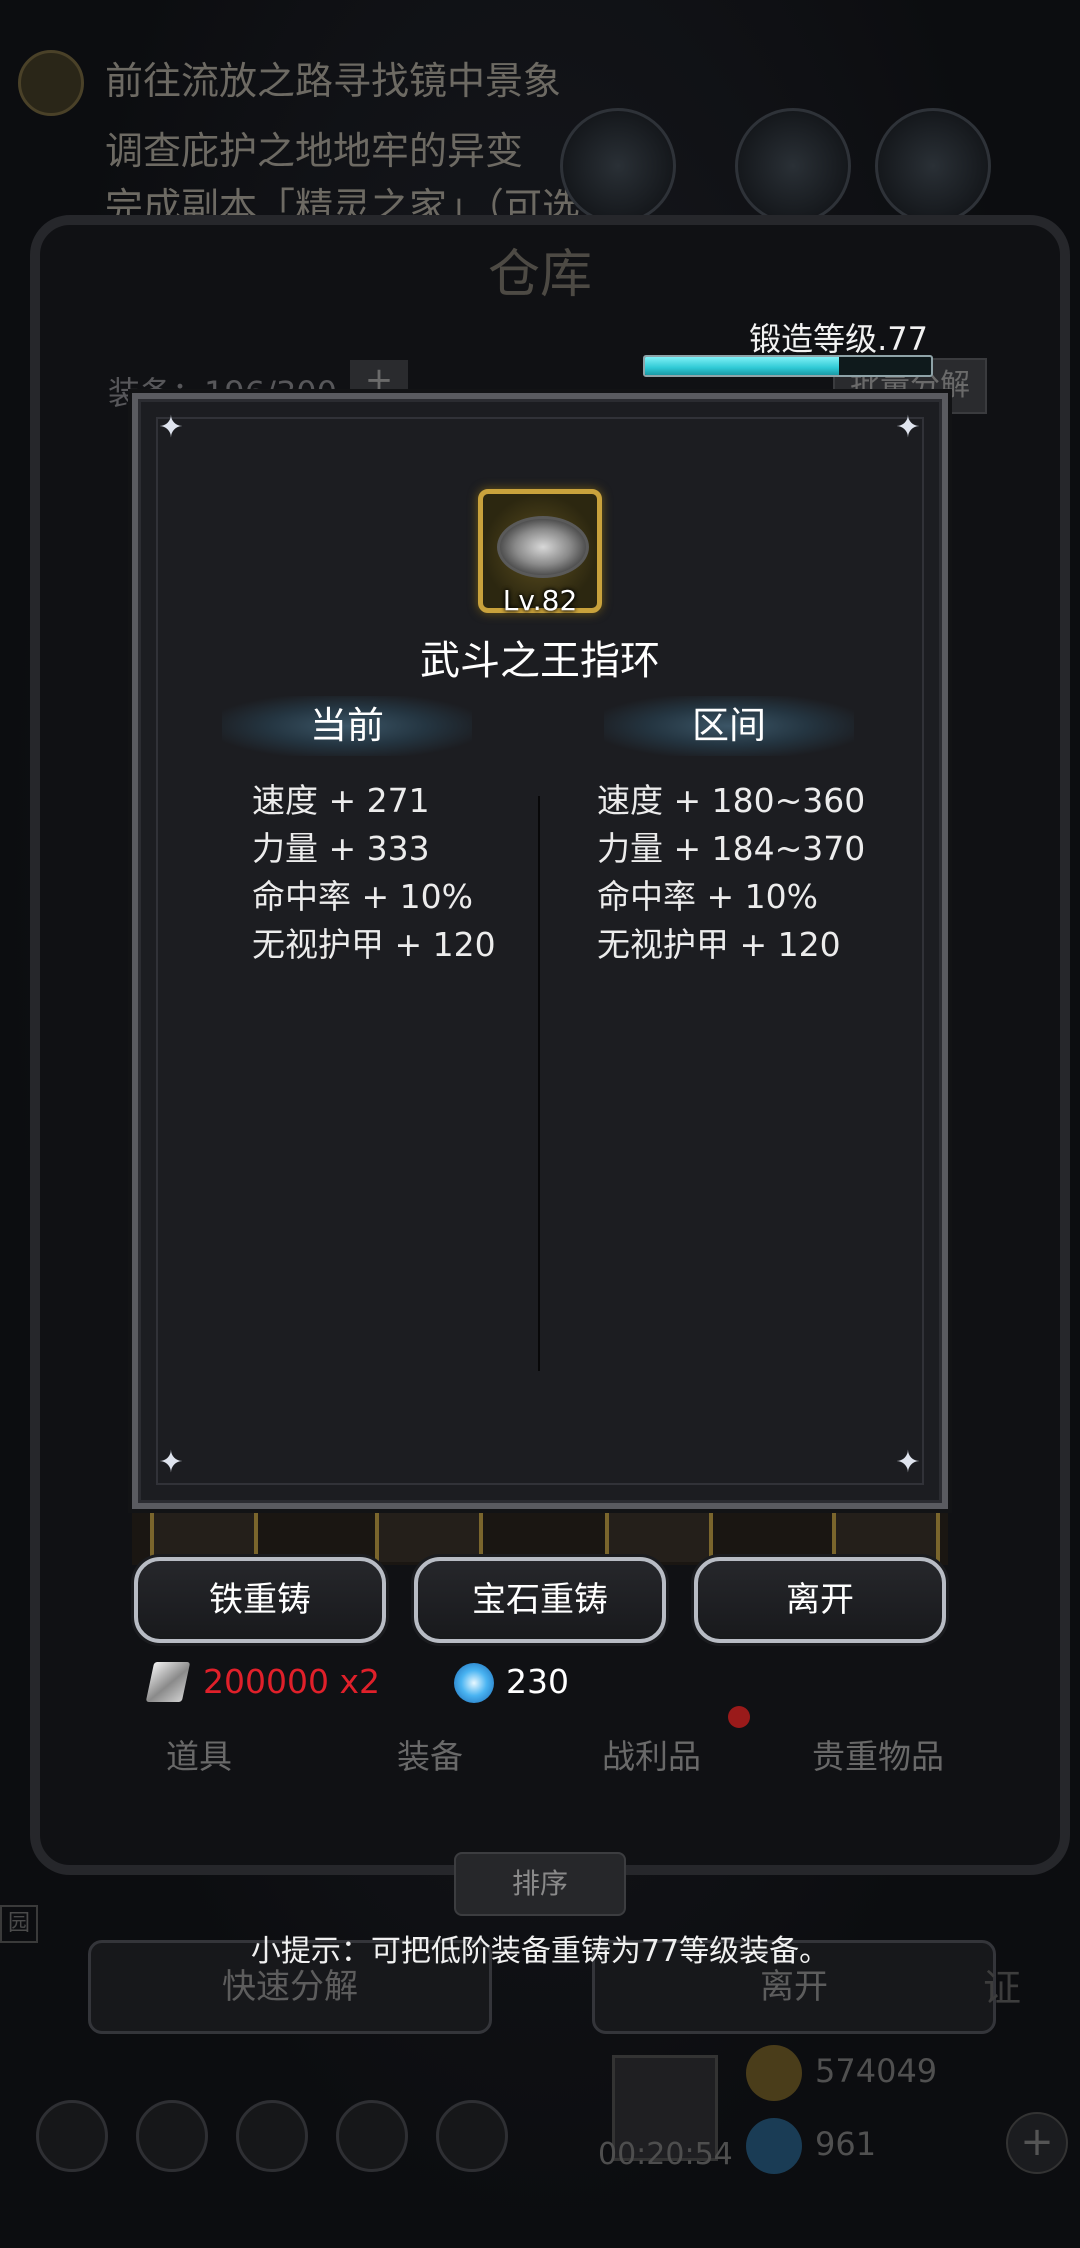  I want to click on coin-icon, so click(774, 2073).